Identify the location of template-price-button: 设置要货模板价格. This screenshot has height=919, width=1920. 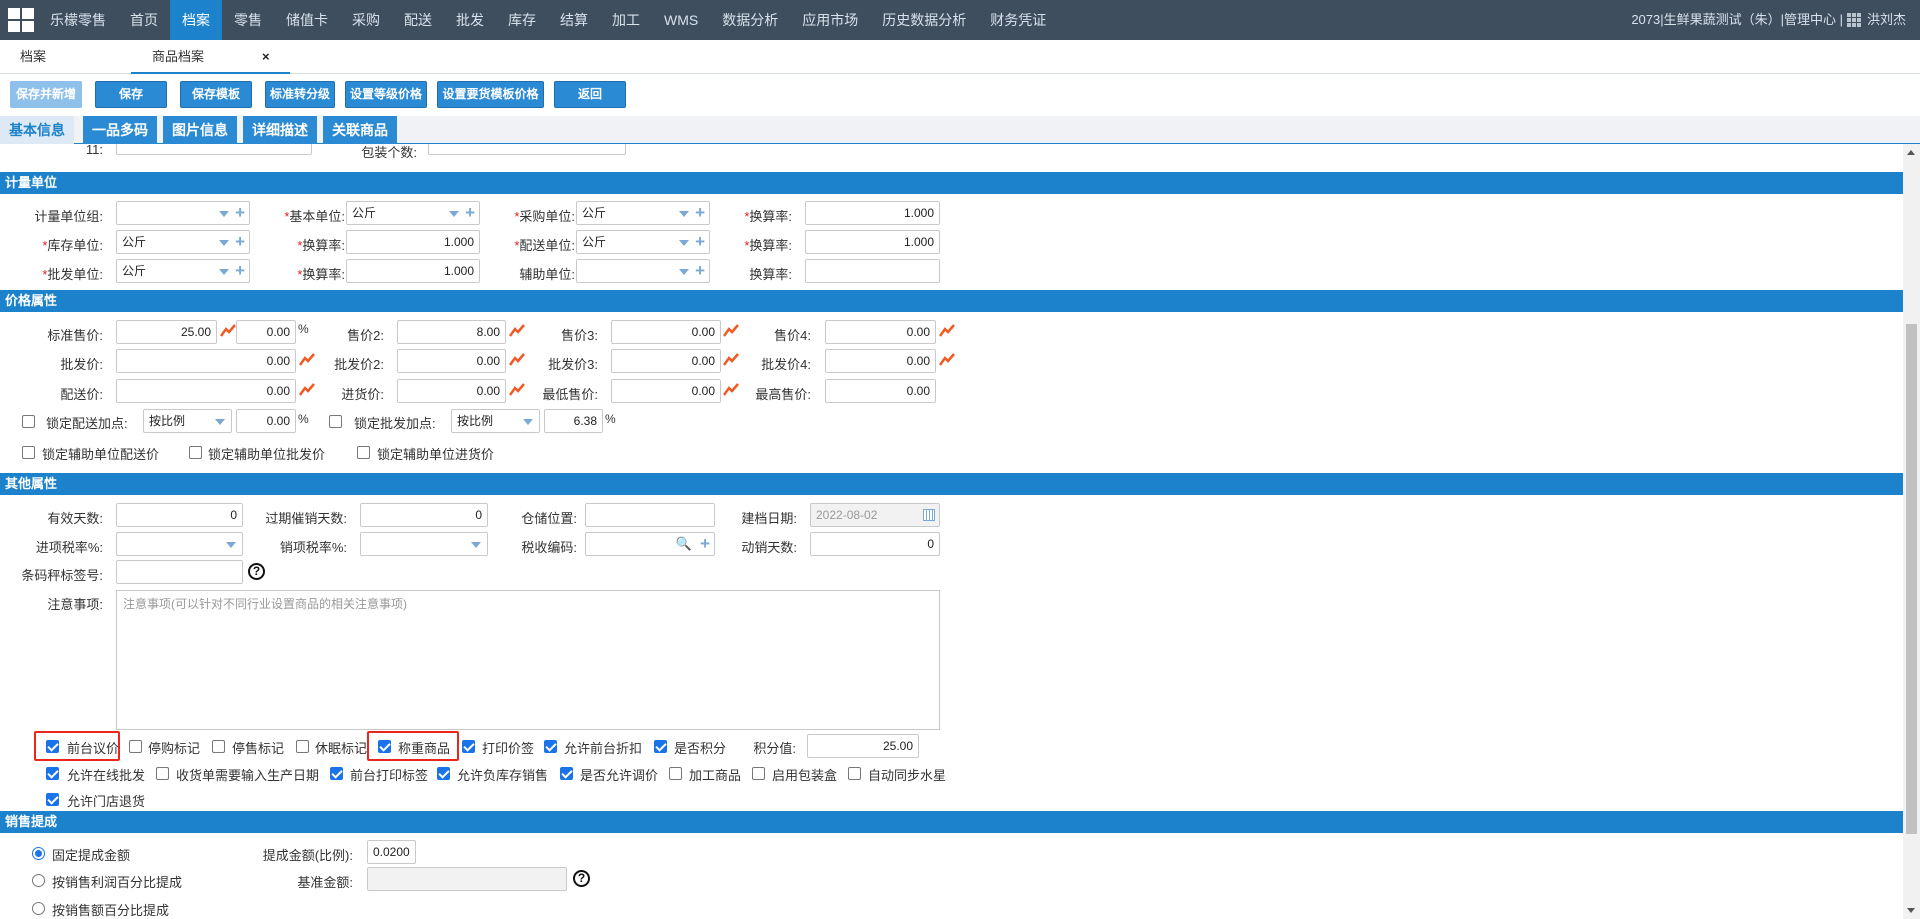
(490, 94).